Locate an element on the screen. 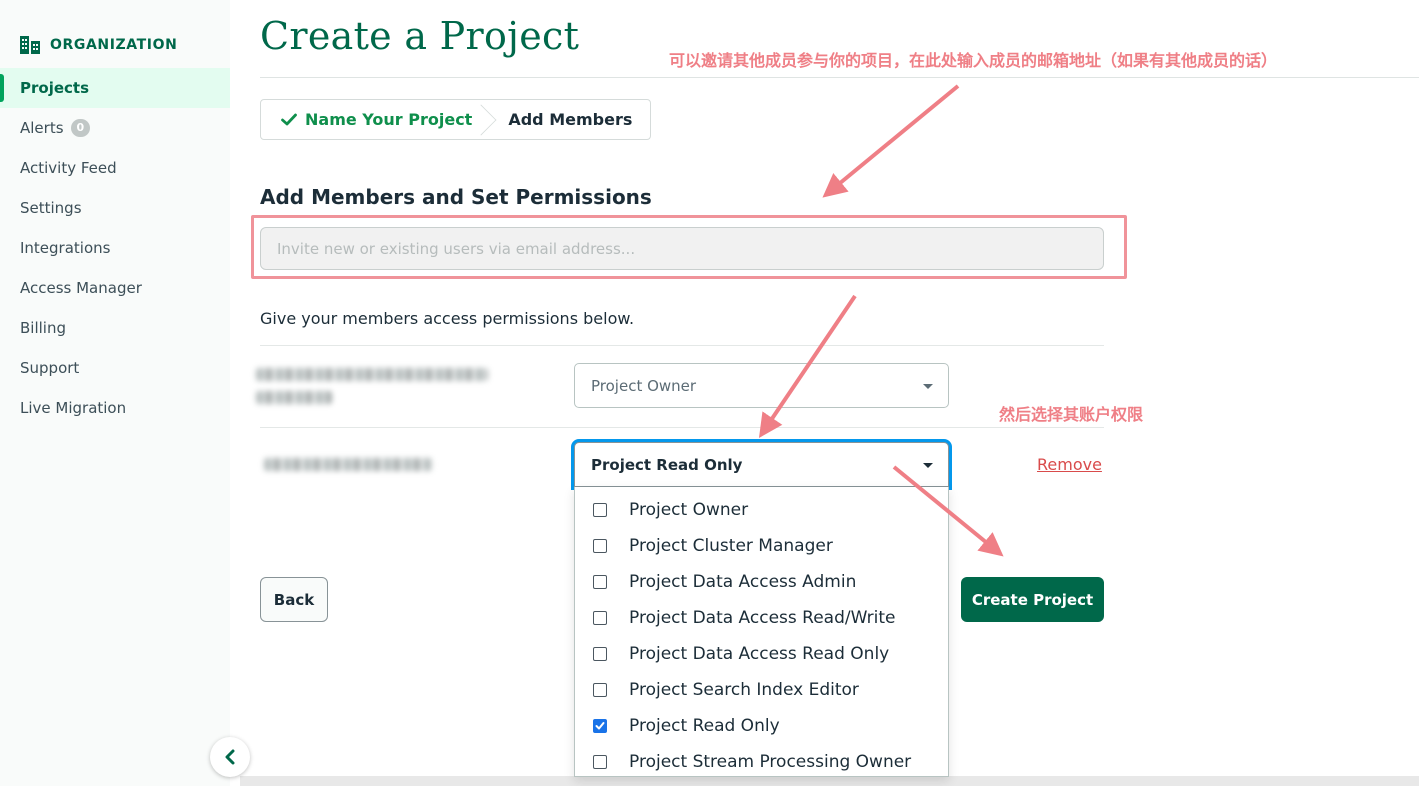 The image size is (1419, 786). sidebar-item-label: Activity Feed is located at coordinates (68, 168).